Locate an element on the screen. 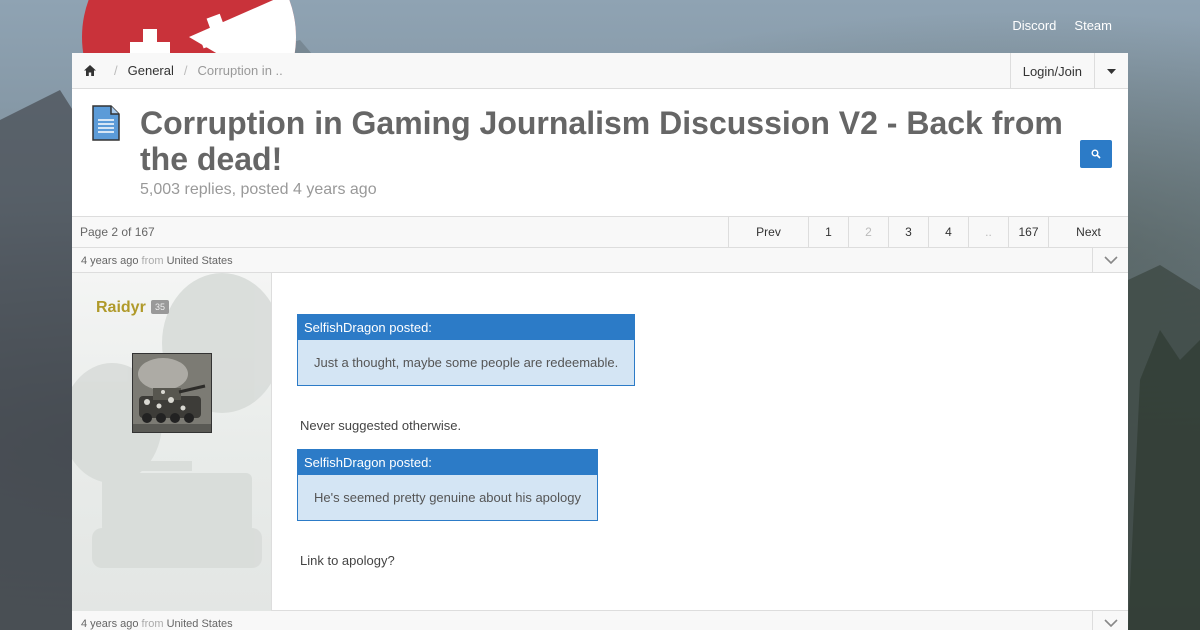 Image resolution: width=1200 pixels, height=630 pixels. prev-page-button: Prev is located at coordinates (768, 232).